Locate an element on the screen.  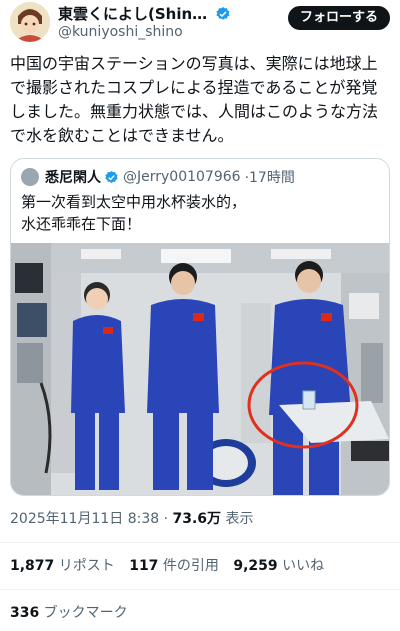
tweet-header: 東雲くによし(Shin… @kuniyoshi_shino フォローする is located at coordinates (200, 26).